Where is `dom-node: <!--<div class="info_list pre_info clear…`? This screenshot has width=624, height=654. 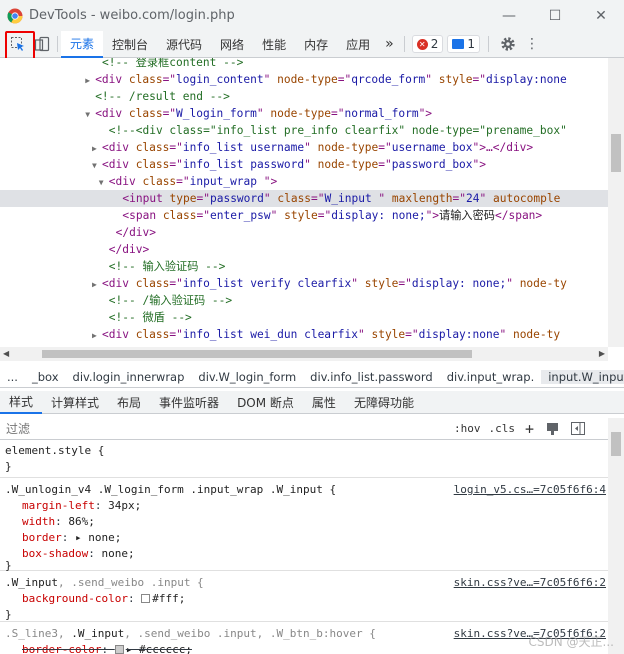 dom-node: <!--<div class="info_list pre_info clear… is located at coordinates (304, 130).